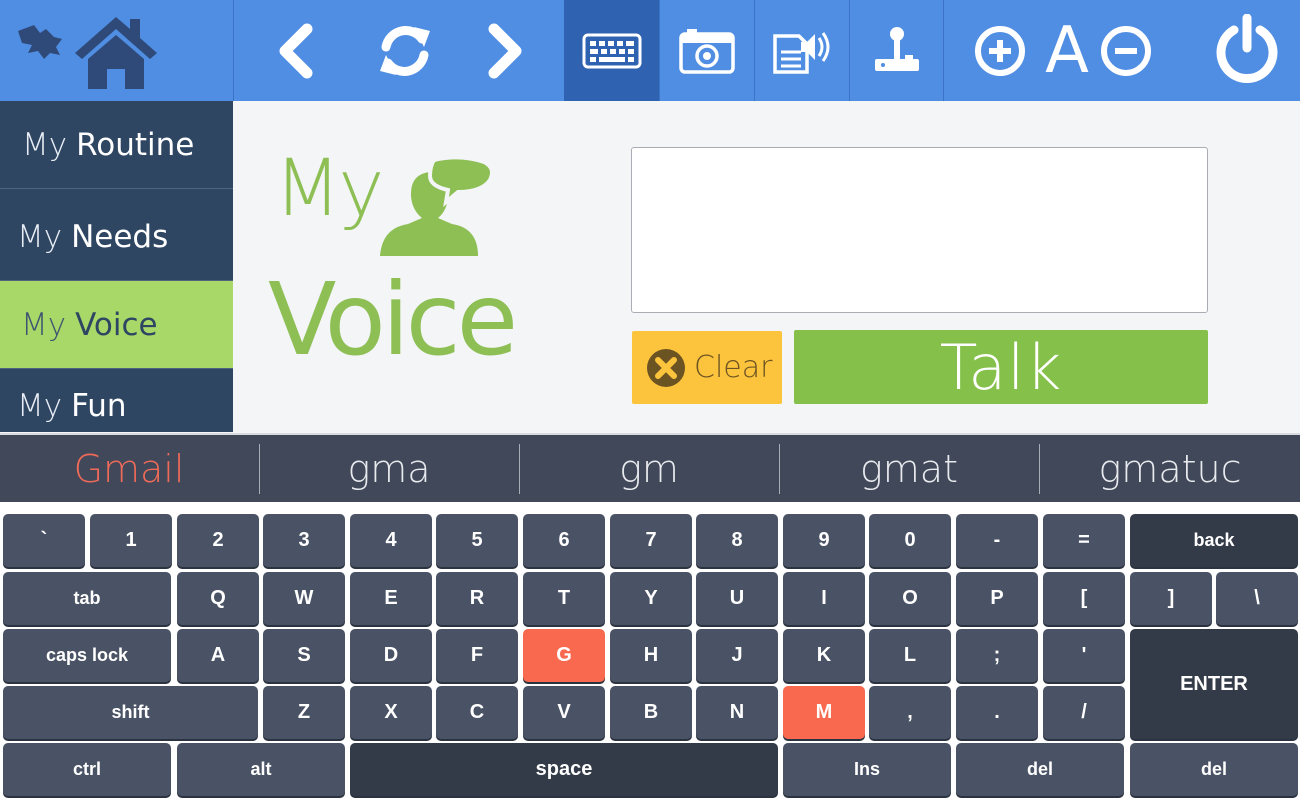 This screenshot has width=1300, height=800. What do you see at coordinates (733, 367) in the screenshot?
I see `clear-button-label: Clear` at bounding box center [733, 367].